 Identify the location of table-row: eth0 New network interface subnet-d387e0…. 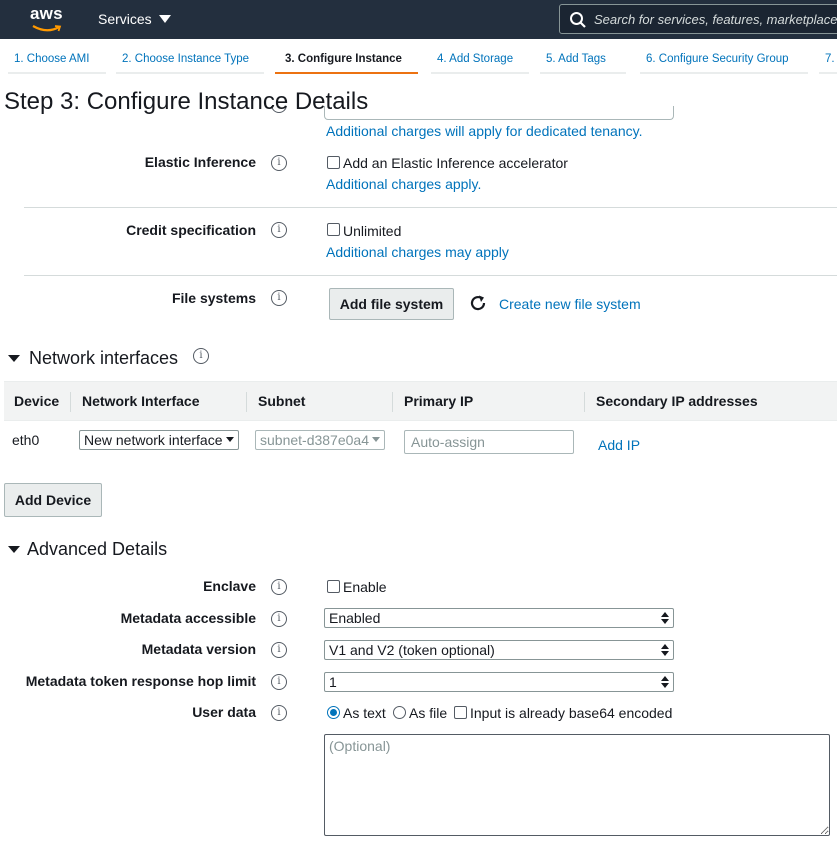
(418, 442).